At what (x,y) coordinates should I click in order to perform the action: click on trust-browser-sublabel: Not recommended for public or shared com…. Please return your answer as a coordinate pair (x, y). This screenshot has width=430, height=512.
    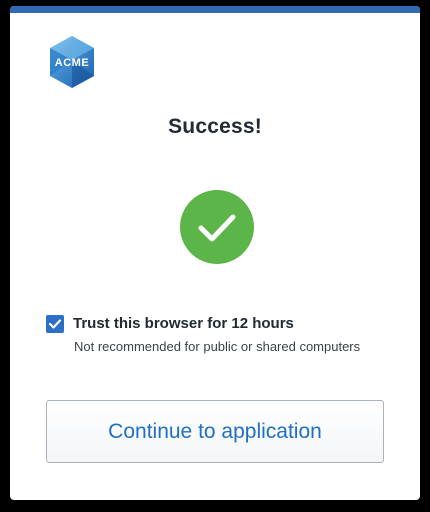
    Looking at the image, I should click on (217, 346).